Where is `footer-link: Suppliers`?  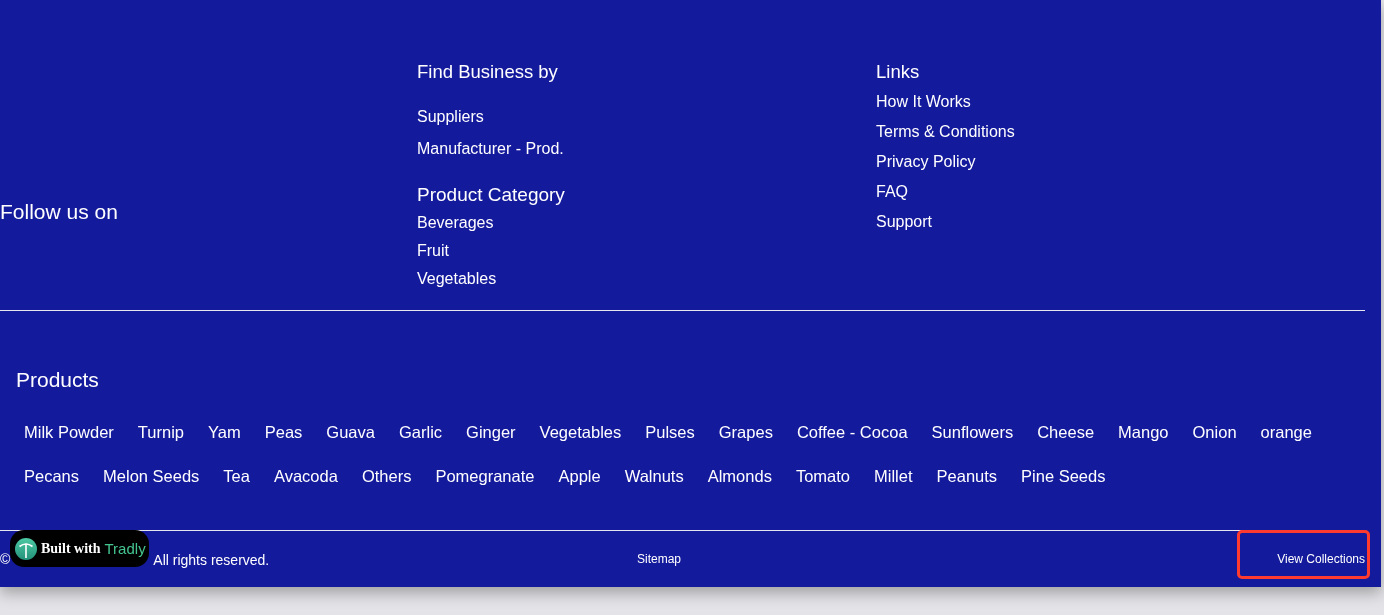 footer-link: Suppliers is located at coordinates (450, 117).